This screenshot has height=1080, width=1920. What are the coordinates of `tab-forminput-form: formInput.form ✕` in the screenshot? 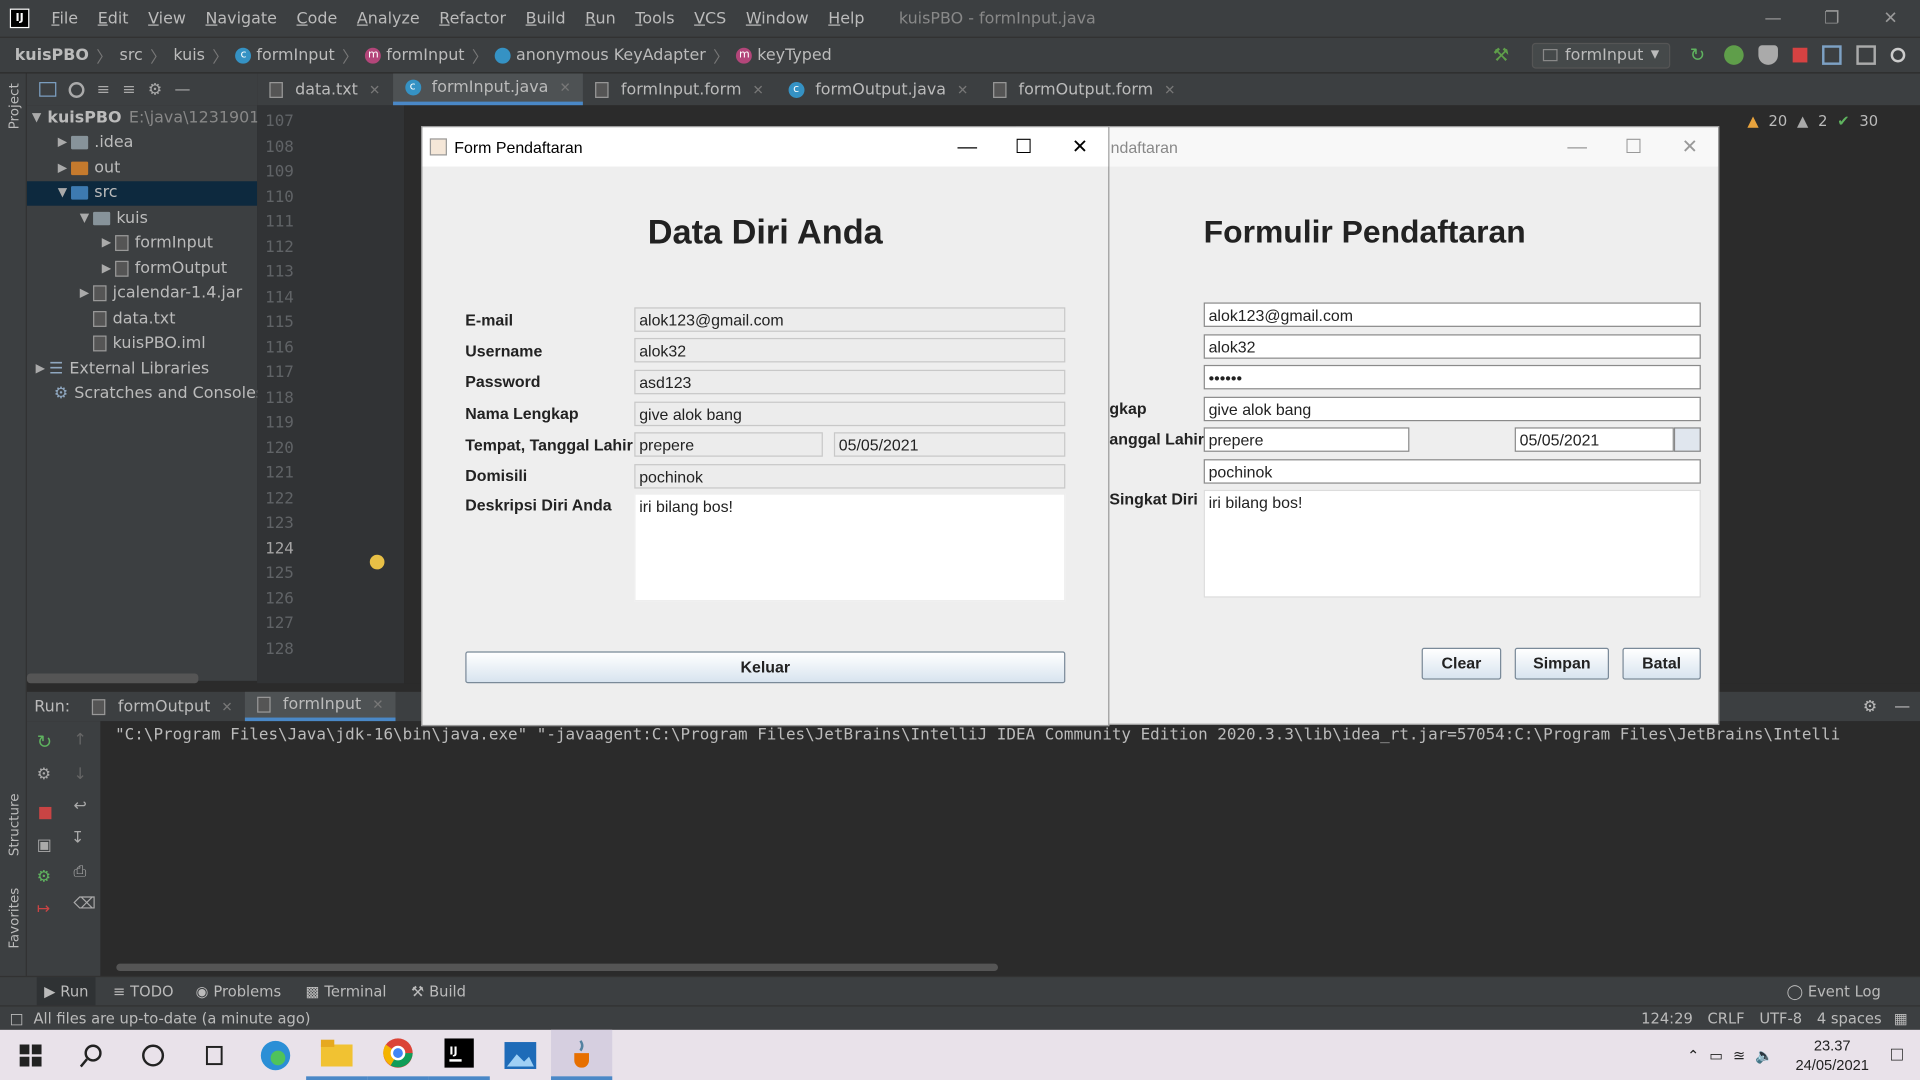 It's located at (679, 89).